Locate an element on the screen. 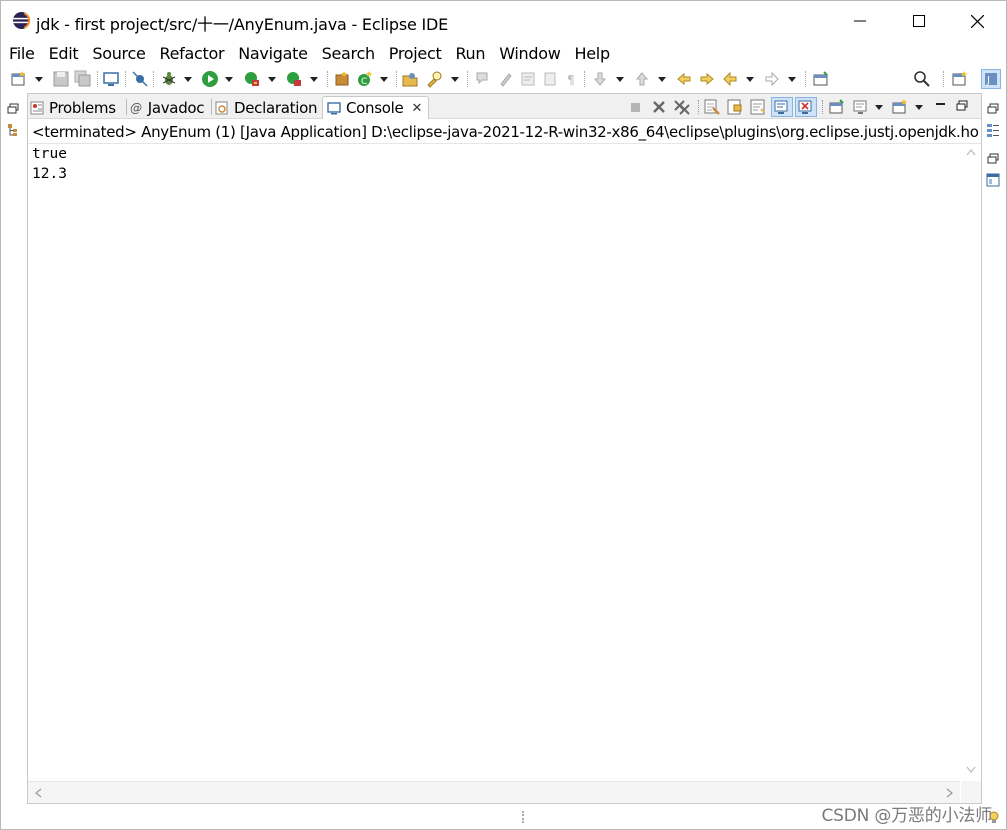 The width and height of the screenshot is (1007, 830). main-toolbar: C ¶ J is located at coordinates (503, 79).